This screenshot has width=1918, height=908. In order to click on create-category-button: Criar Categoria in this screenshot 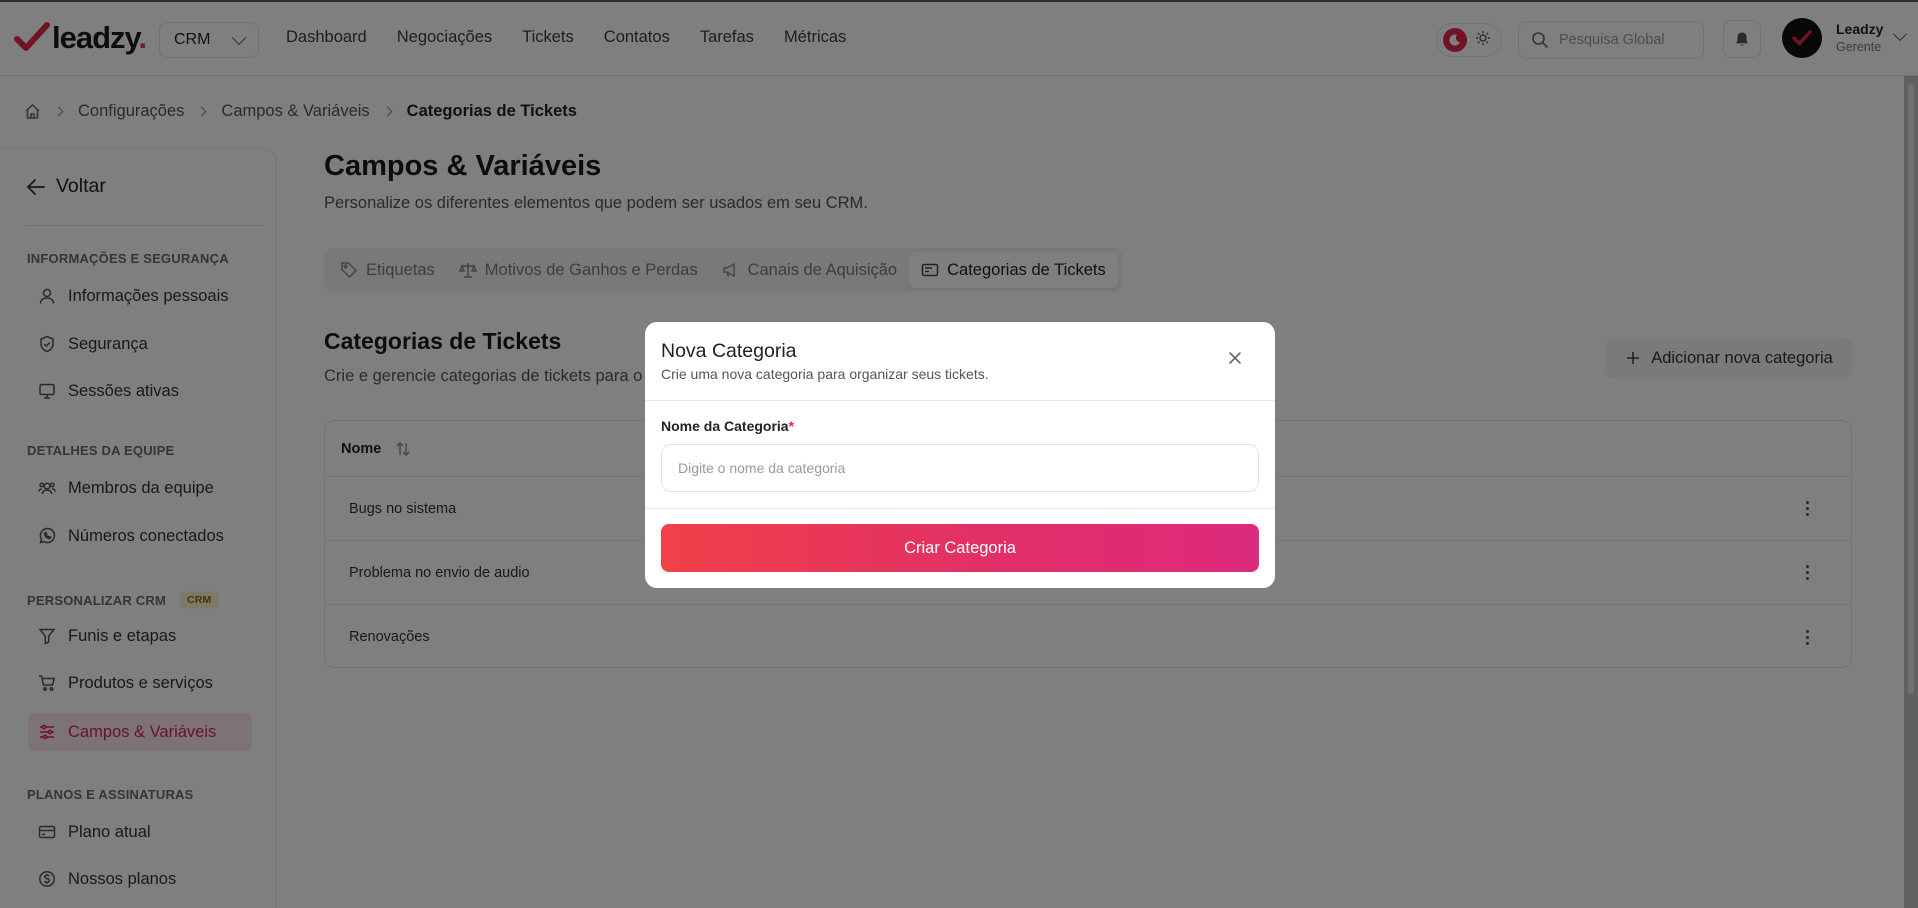, I will do `click(960, 548)`.